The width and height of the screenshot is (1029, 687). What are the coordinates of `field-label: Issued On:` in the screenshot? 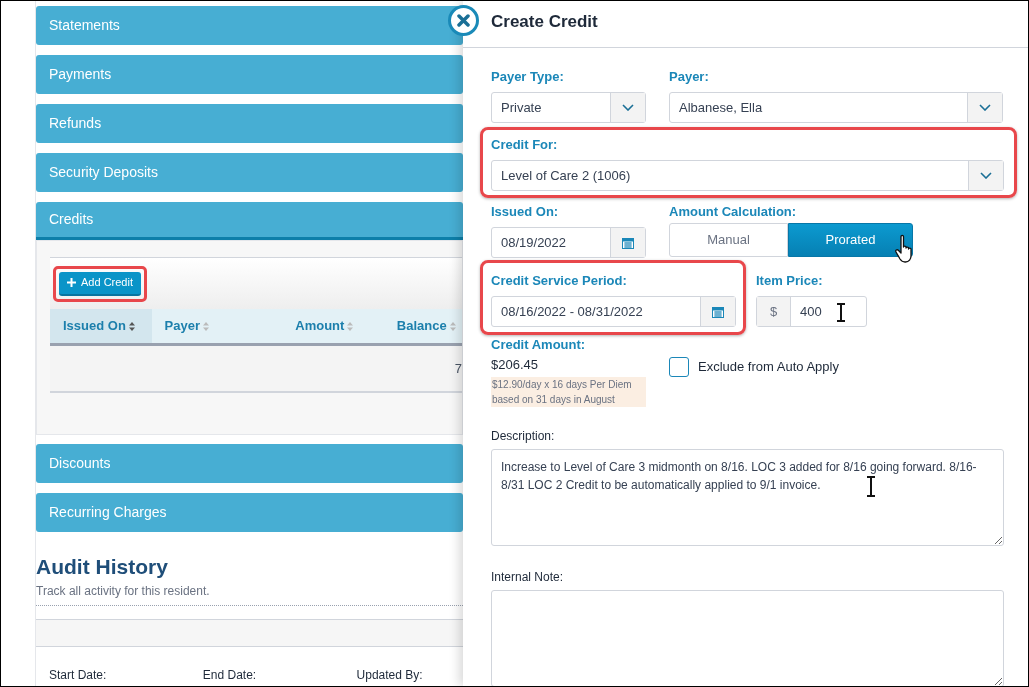 It's located at (525, 212).